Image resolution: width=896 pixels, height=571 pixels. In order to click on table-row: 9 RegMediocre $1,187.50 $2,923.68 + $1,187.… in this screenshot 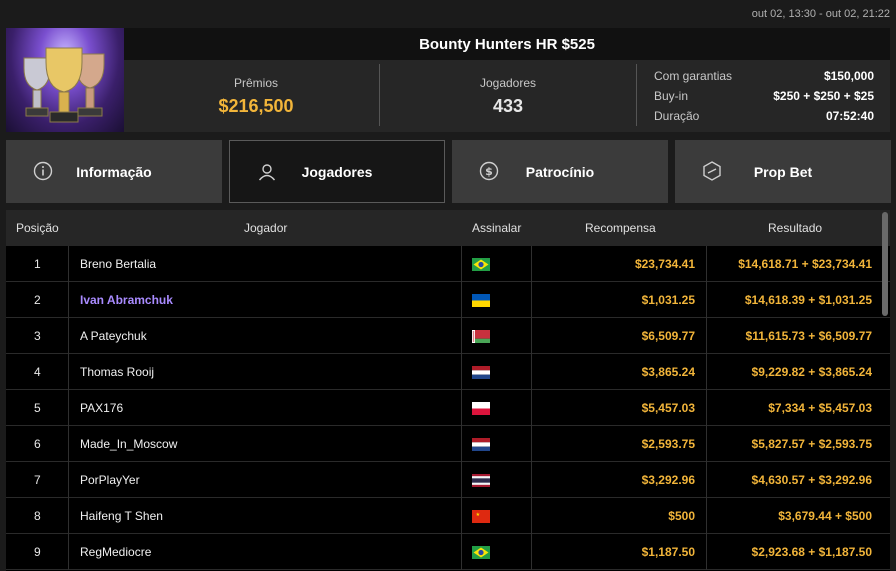, I will do `click(448, 552)`.